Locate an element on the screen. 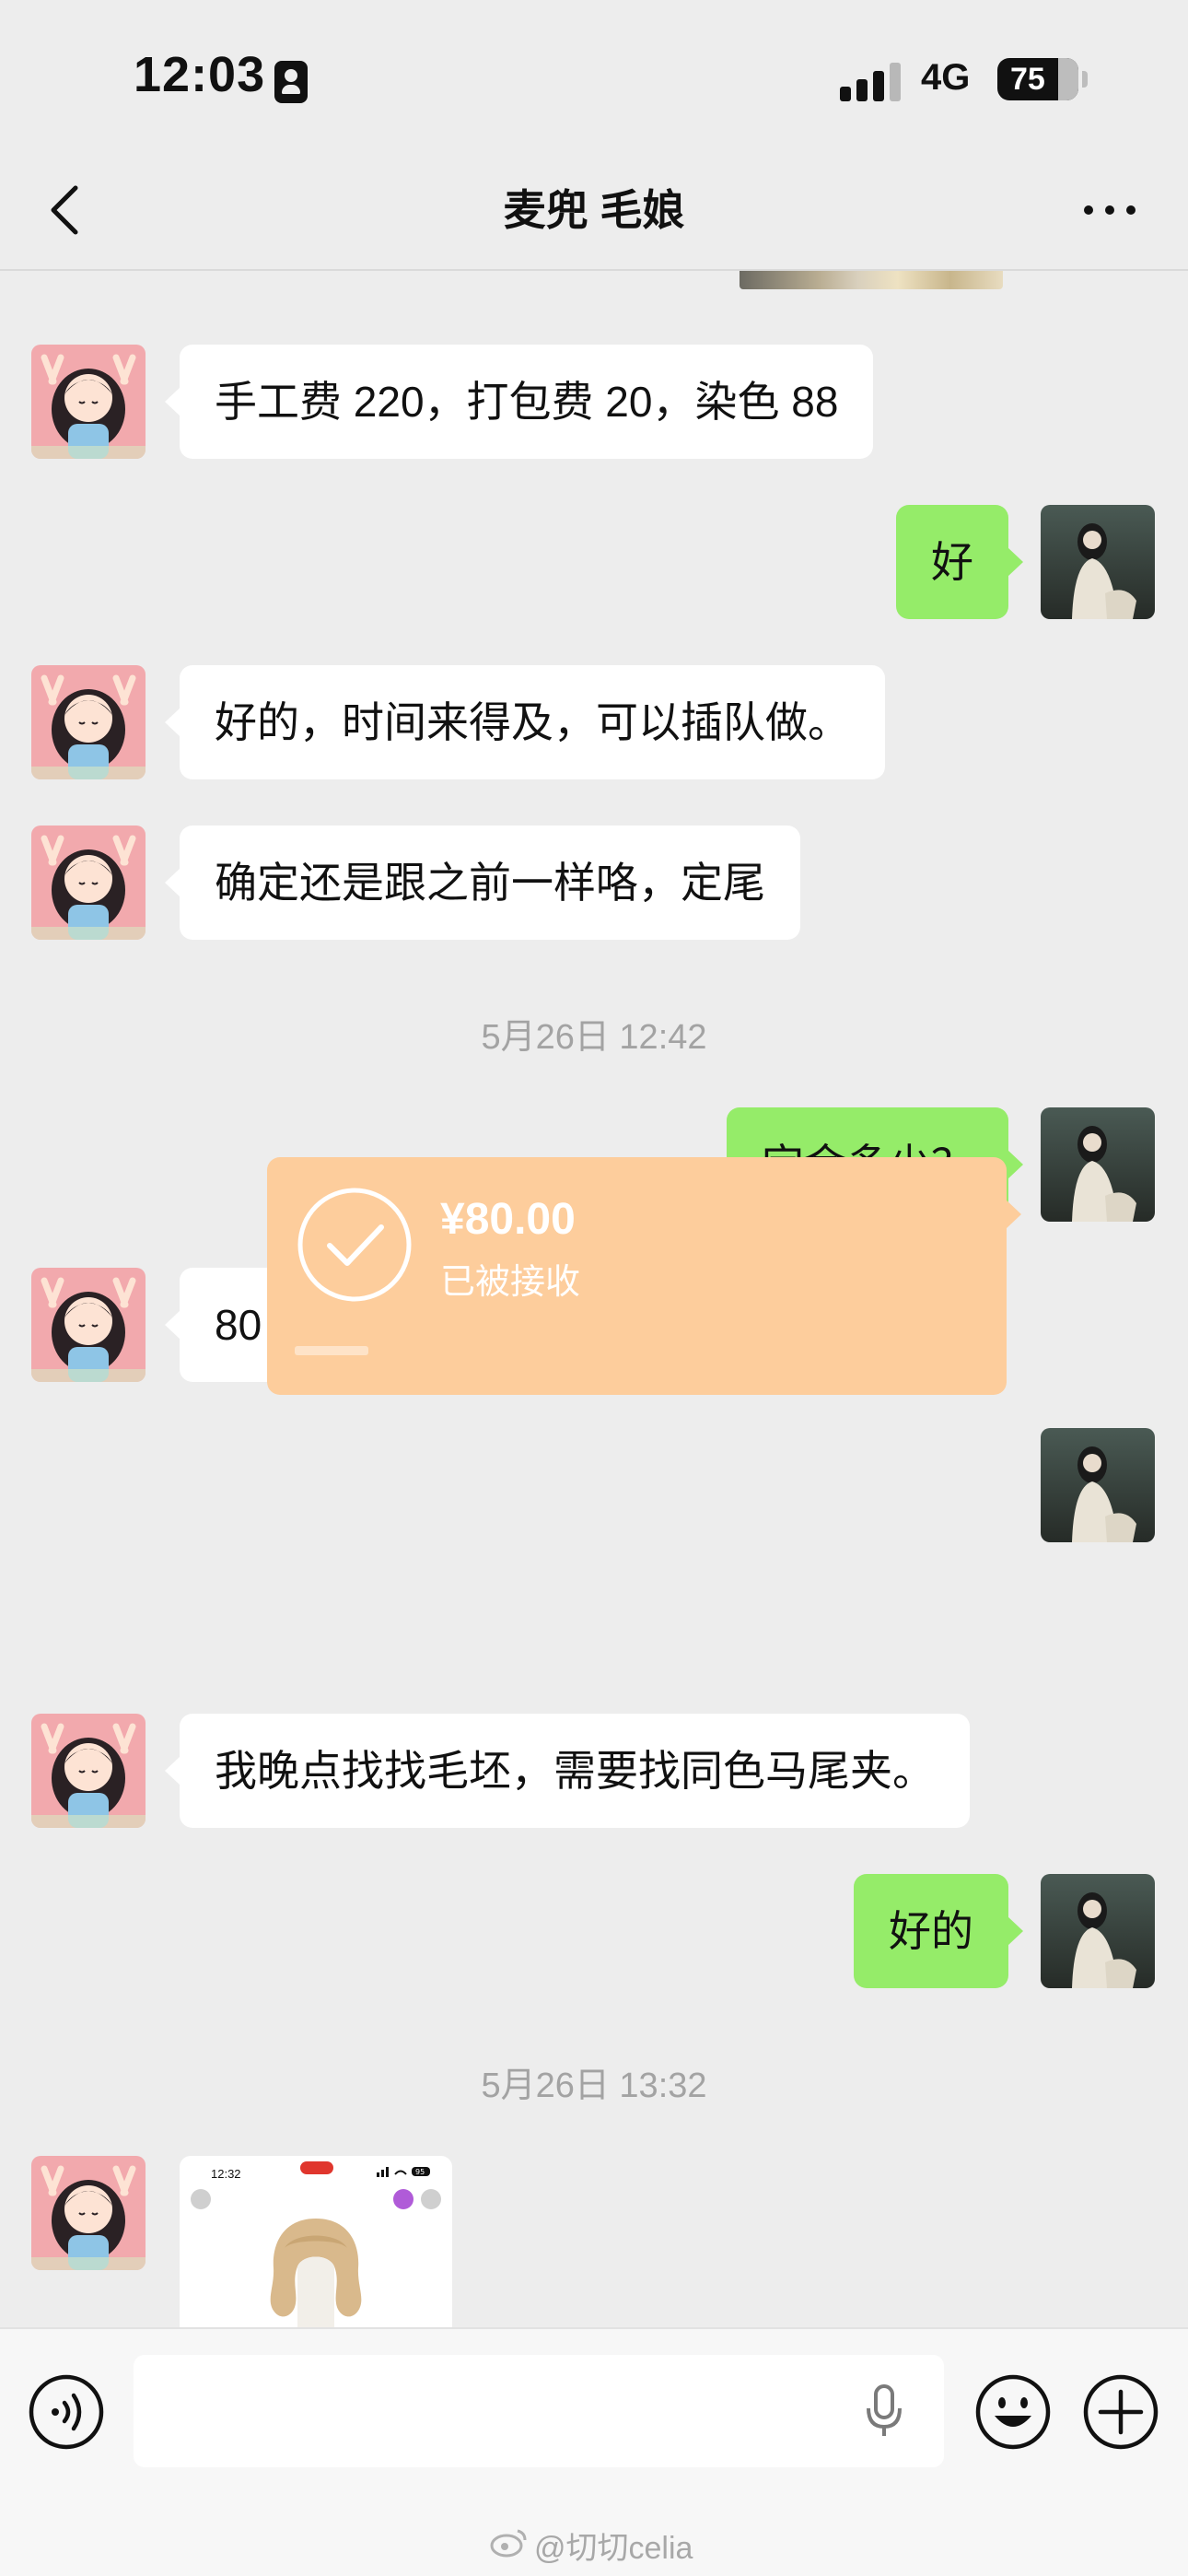 The height and width of the screenshot is (2576, 1188). more-dots-icon is located at coordinates (1109, 210).